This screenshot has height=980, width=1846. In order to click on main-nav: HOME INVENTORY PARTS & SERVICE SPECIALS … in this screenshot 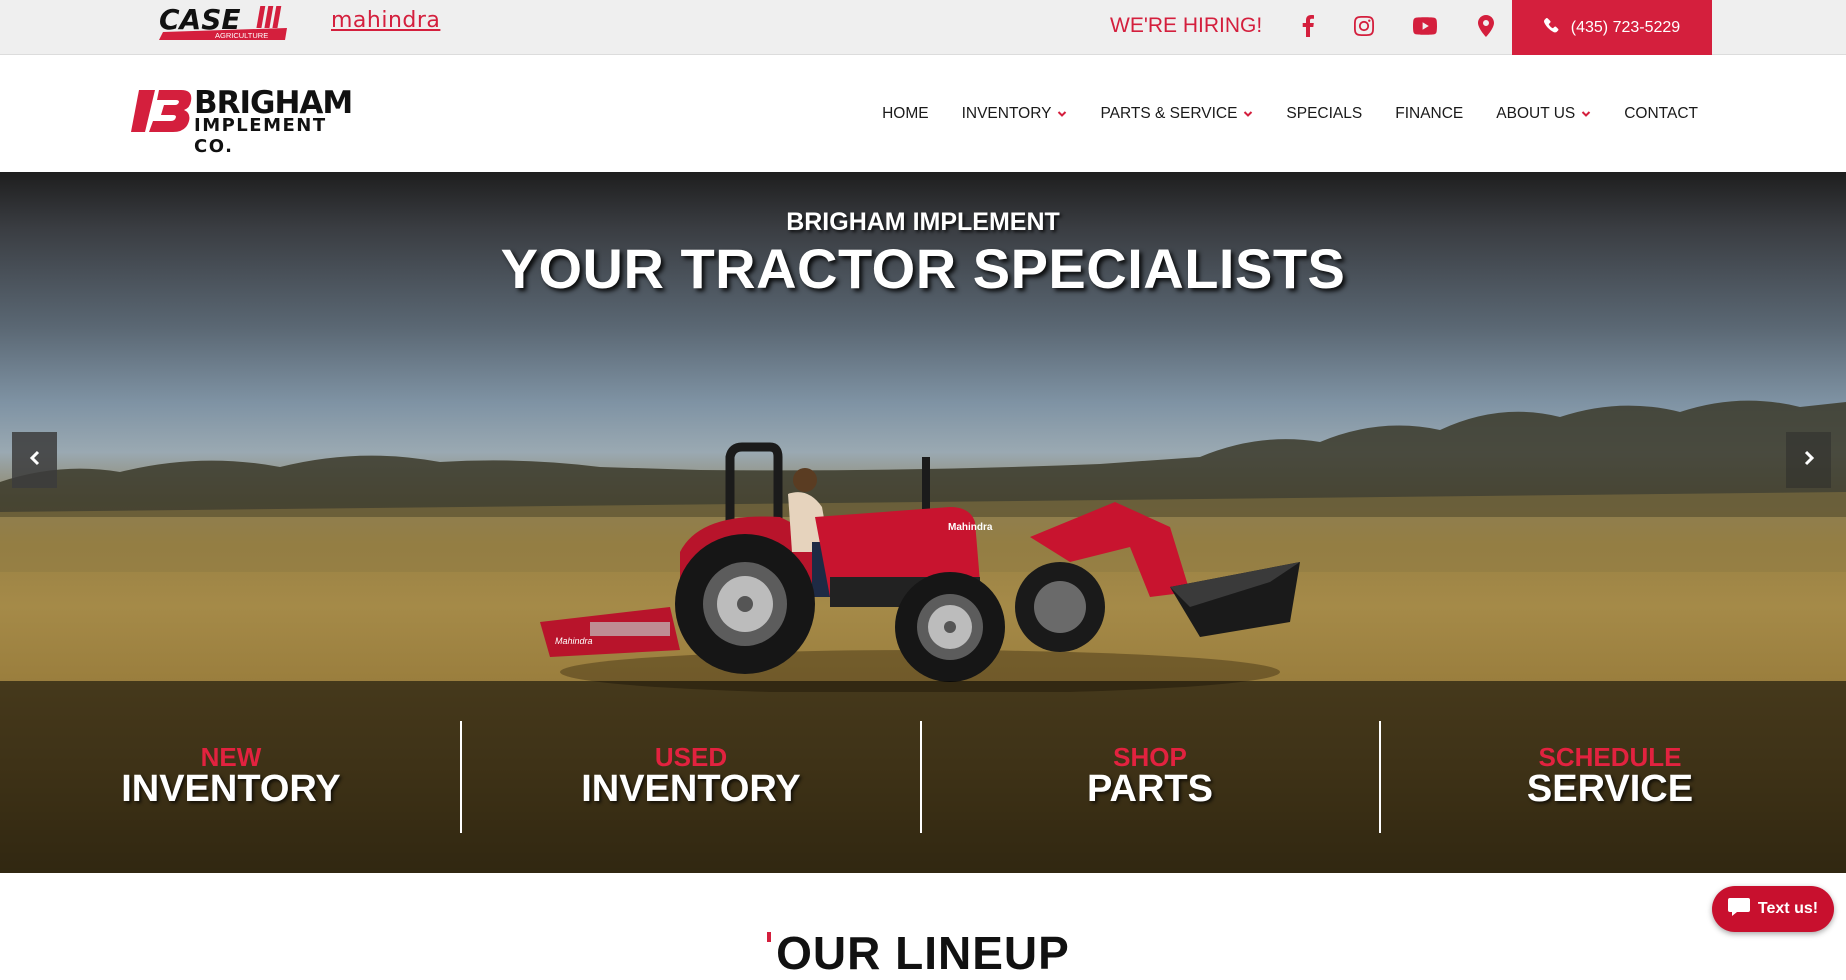, I will do `click(1273, 113)`.